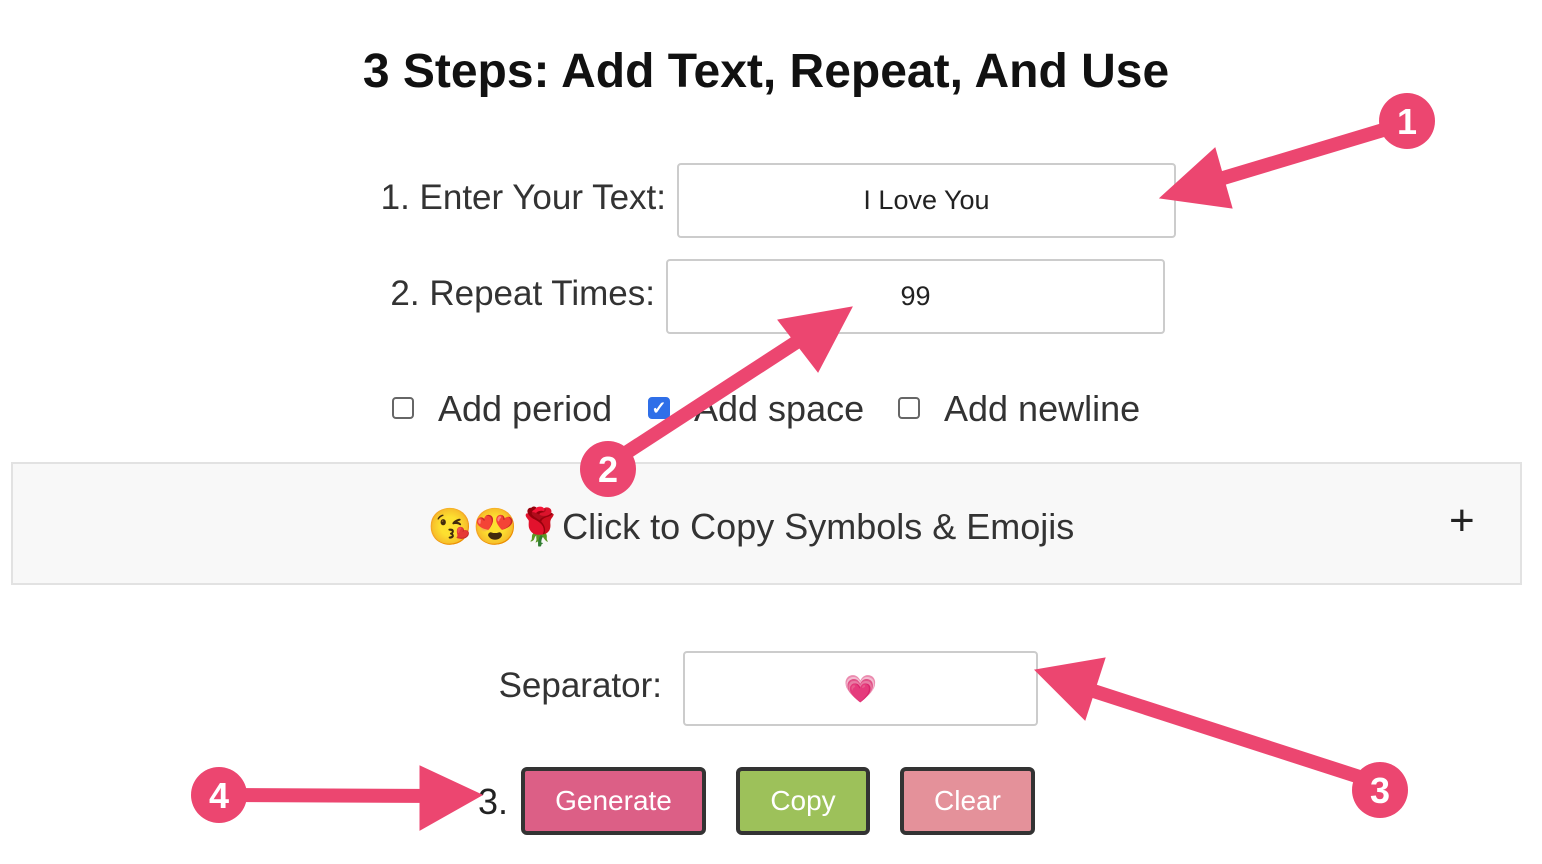 Image resolution: width=1542 pixels, height=864 pixels. I want to click on arrow-3-shaft, so click(1225, 733).